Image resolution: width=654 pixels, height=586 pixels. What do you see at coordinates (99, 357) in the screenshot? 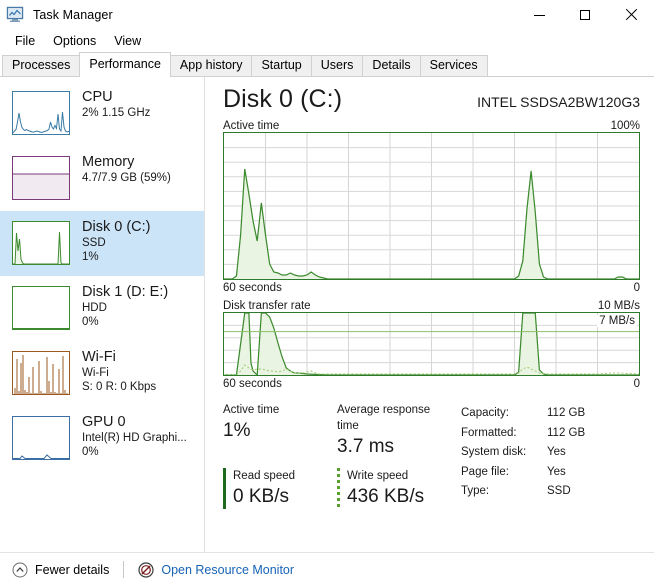
I see `sidebar-item-wifi-title: Wi-Fi` at bounding box center [99, 357].